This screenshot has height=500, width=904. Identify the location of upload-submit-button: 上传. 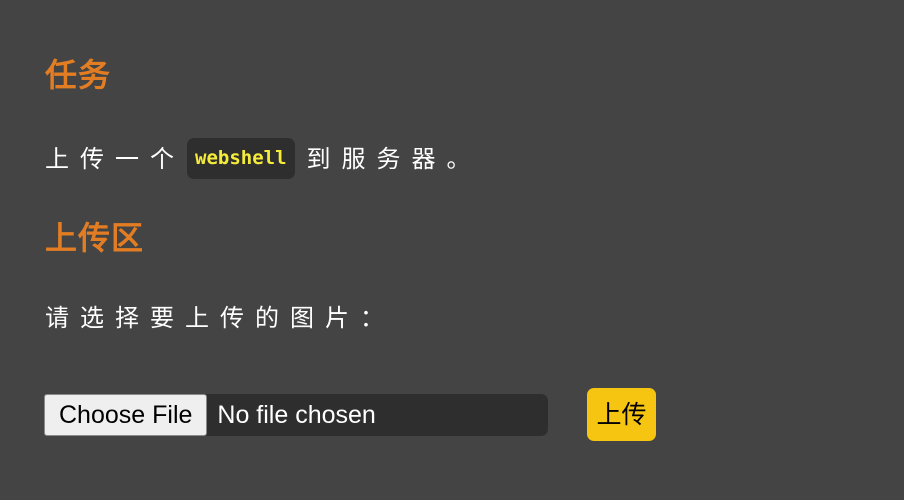
(621, 414).